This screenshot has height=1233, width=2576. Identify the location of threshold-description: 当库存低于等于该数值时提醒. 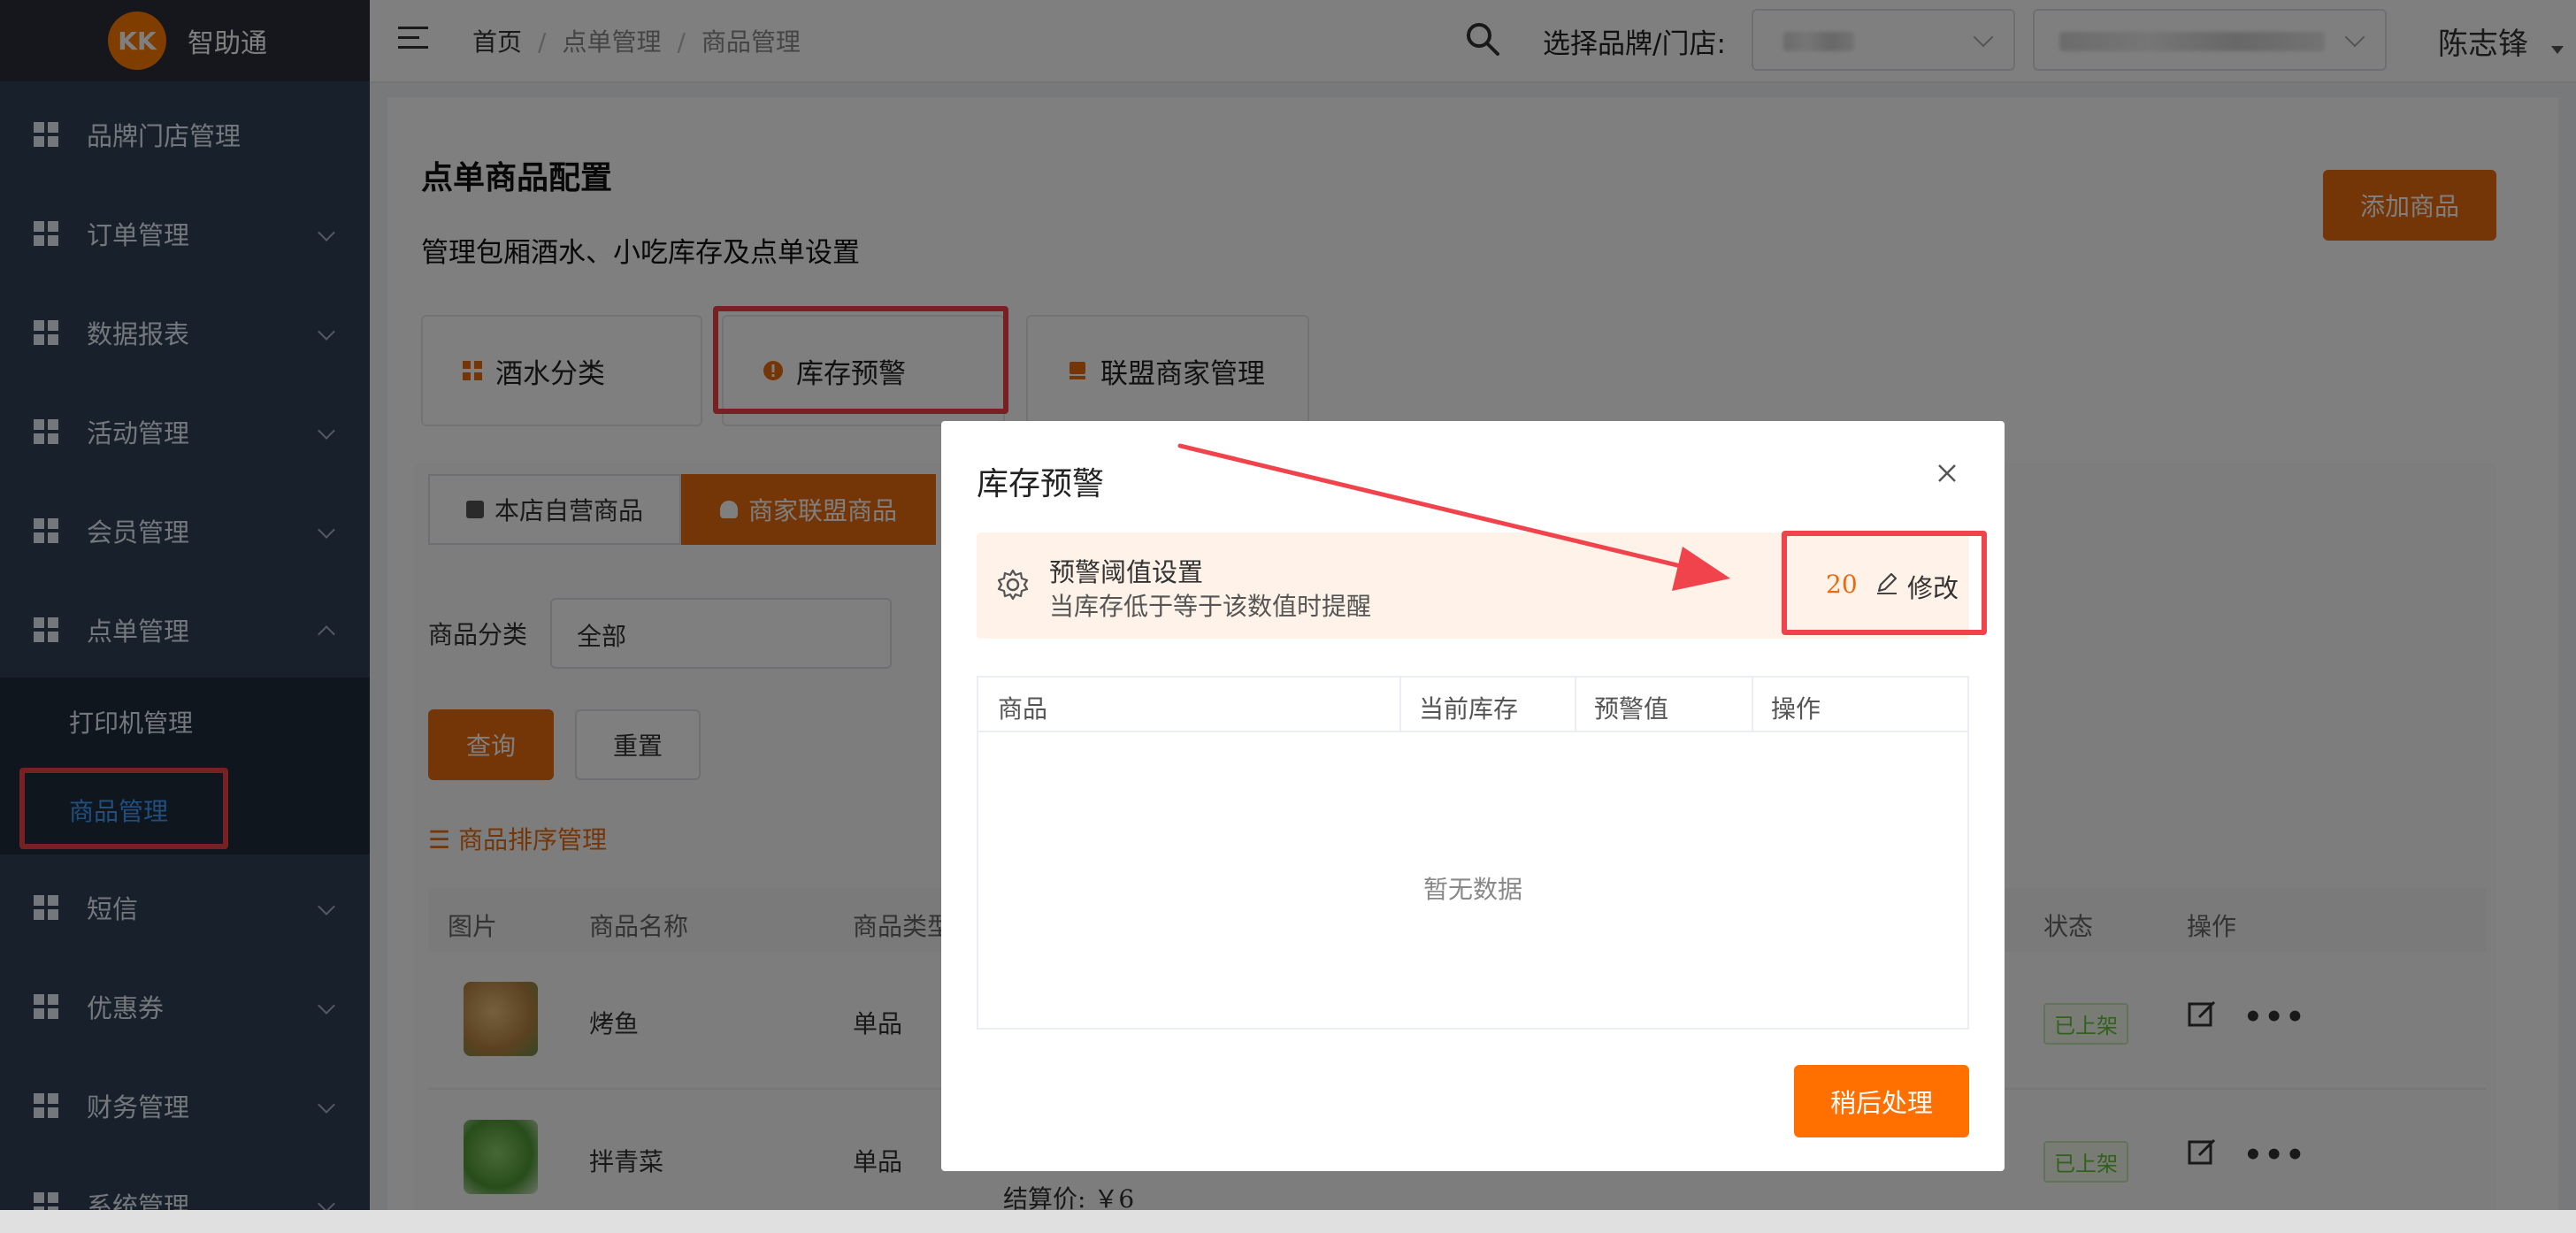
(1210, 606).